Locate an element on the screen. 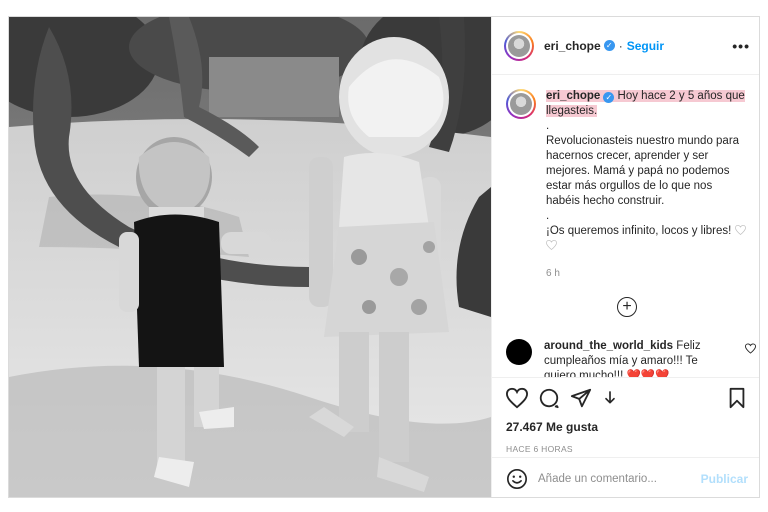 The width and height of the screenshot is (768, 512). heart-icon is located at coordinates (517, 398).